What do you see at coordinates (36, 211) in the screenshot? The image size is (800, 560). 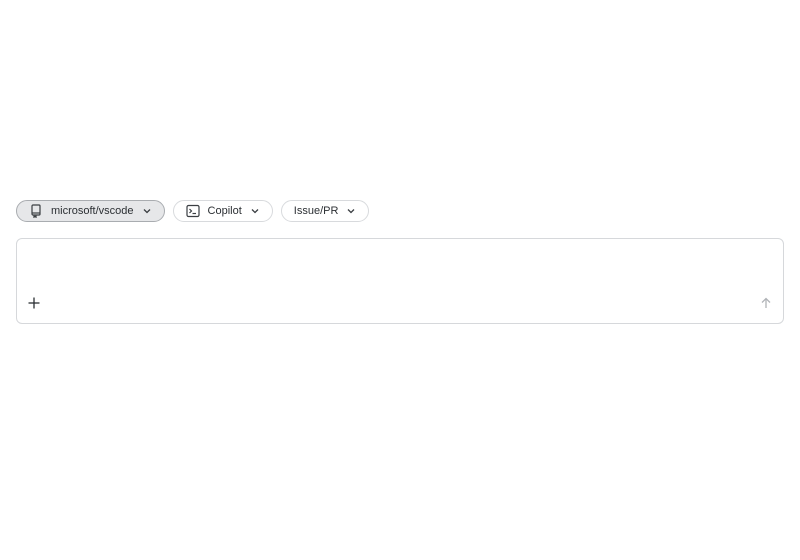 I see `repo-icon` at bounding box center [36, 211].